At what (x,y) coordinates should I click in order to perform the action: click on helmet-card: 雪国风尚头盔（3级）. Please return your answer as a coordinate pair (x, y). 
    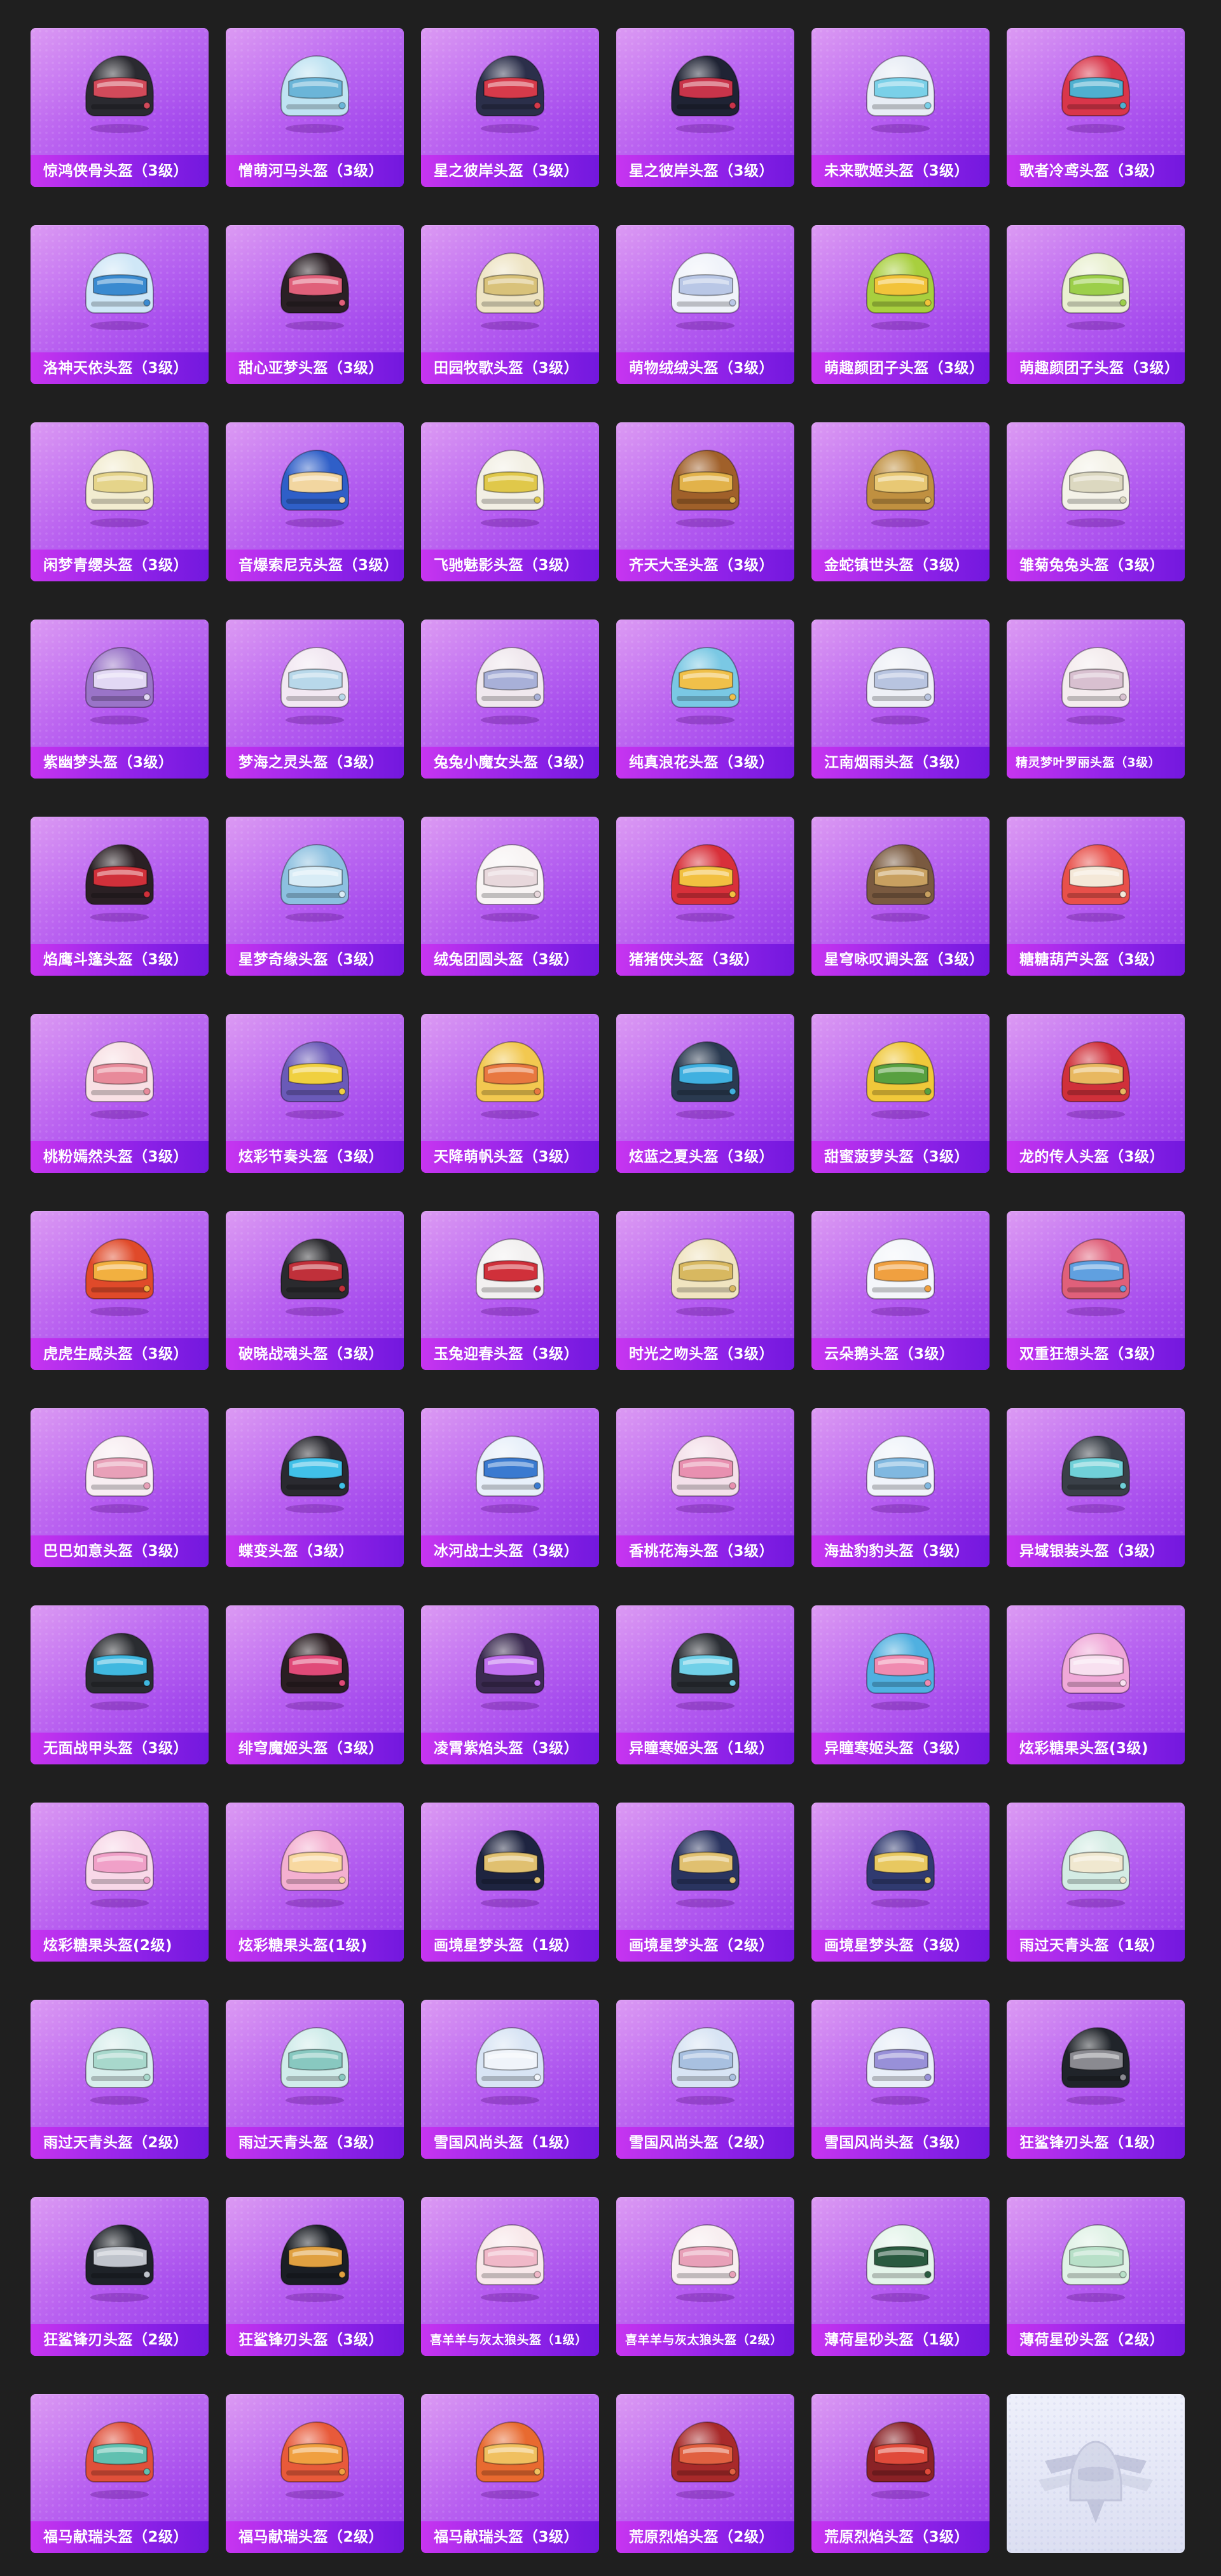
    Looking at the image, I should click on (900, 2079).